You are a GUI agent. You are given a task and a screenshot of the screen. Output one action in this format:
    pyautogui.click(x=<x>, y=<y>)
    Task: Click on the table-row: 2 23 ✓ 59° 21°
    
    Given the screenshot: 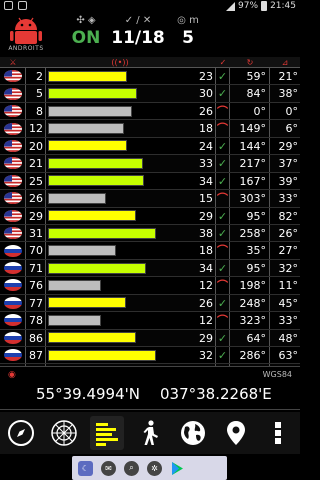 What is the action you would take?
    pyautogui.click(x=150, y=77)
    